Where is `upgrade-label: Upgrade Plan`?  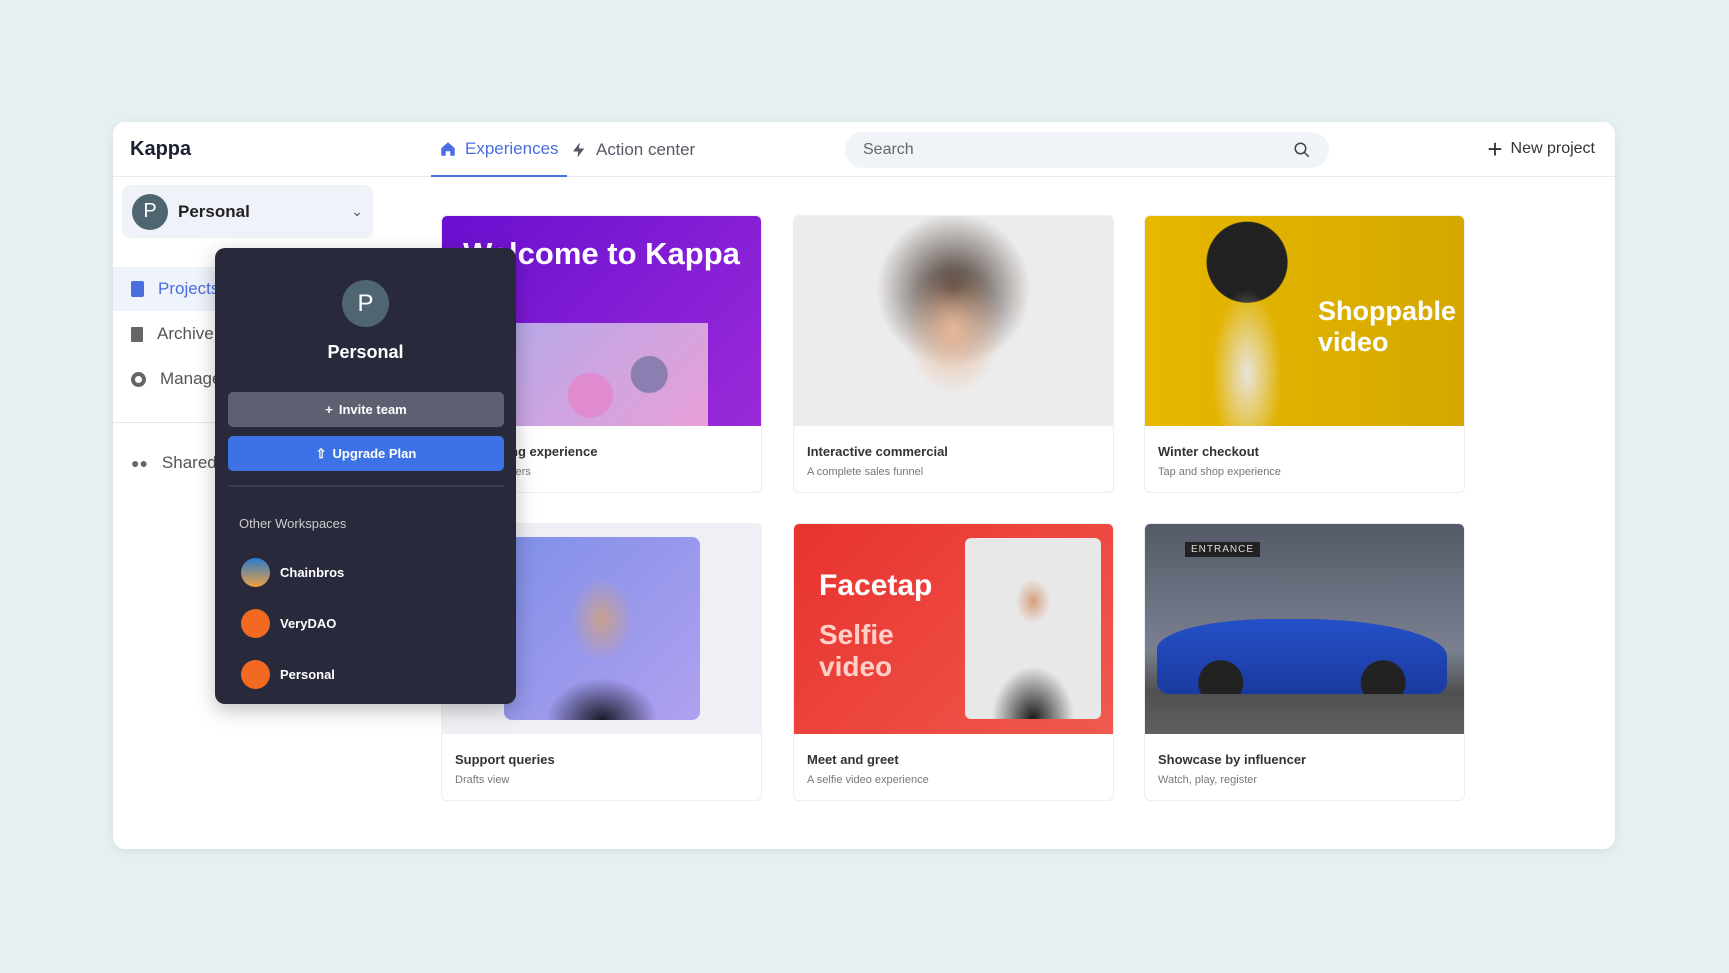 upgrade-label: Upgrade Plan is located at coordinates (374, 453).